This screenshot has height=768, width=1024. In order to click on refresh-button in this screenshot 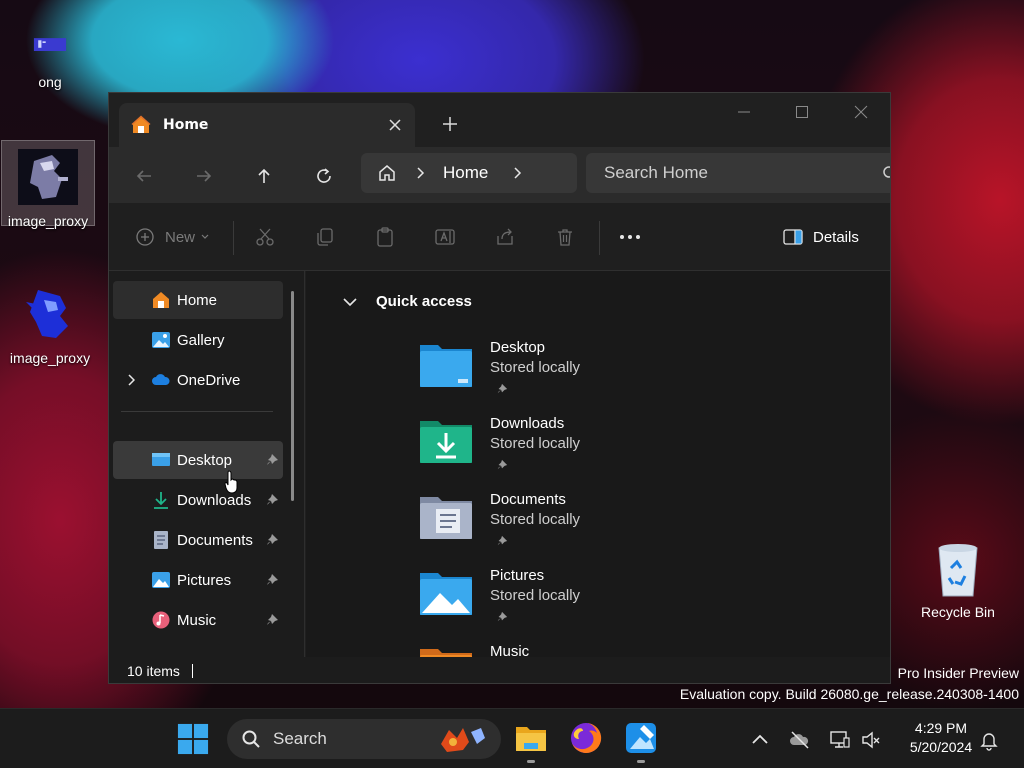, I will do `click(324, 176)`.